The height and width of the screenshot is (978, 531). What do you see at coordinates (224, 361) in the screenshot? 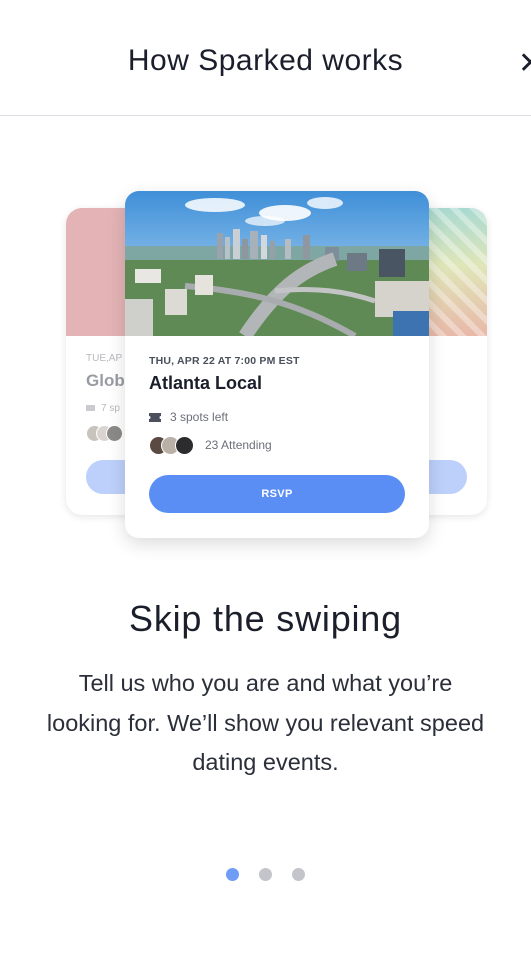
I see `event-card-date: THU, APR 22 AT 7:00 PM EST` at bounding box center [224, 361].